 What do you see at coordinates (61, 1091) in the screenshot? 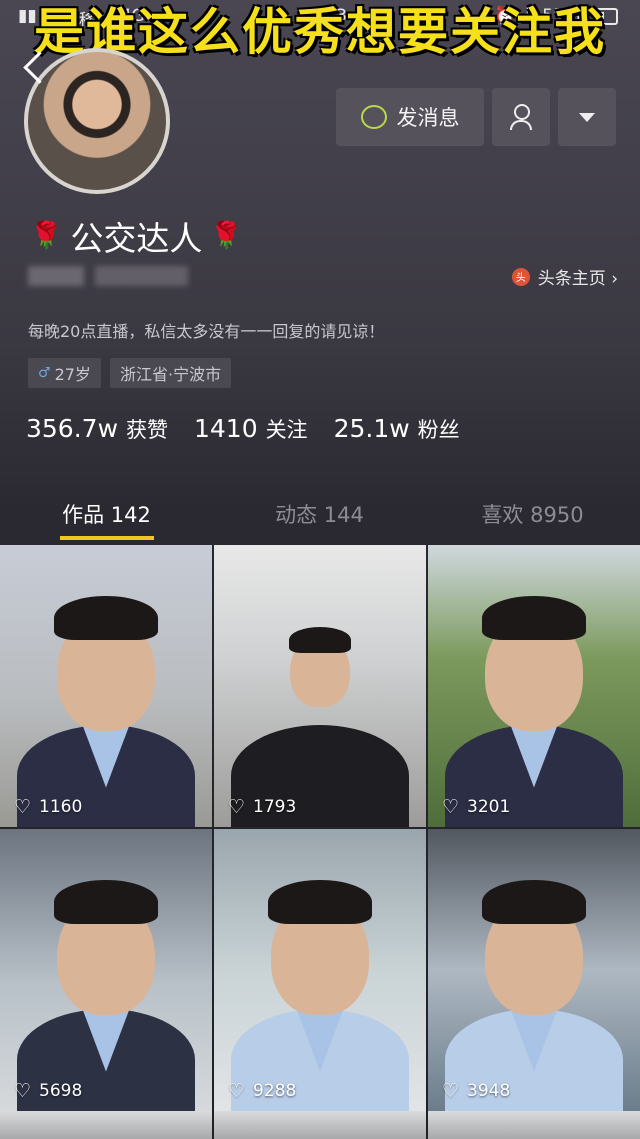
I see `like-count-text: 5698` at bounding box center [61, 1091].